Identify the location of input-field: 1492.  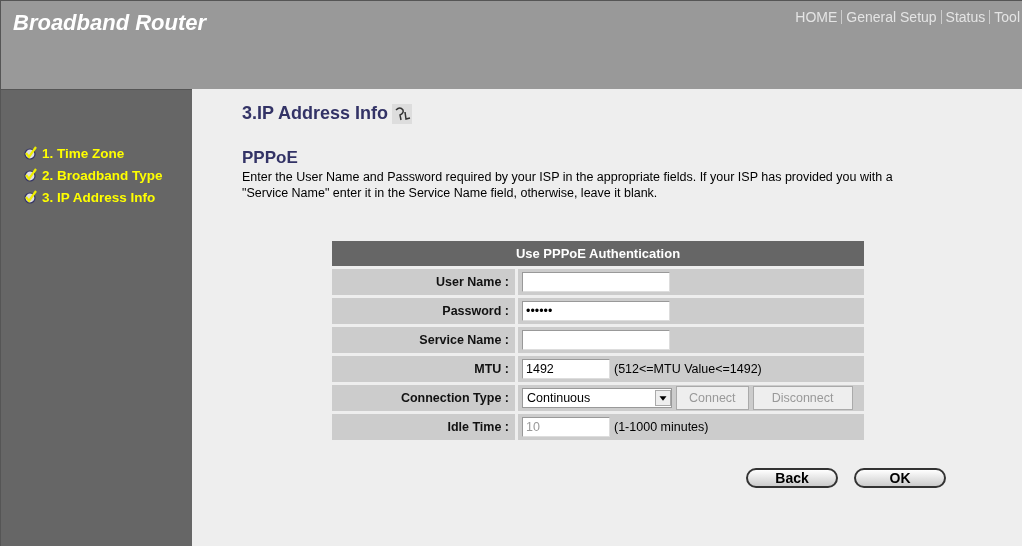
(566, 369).